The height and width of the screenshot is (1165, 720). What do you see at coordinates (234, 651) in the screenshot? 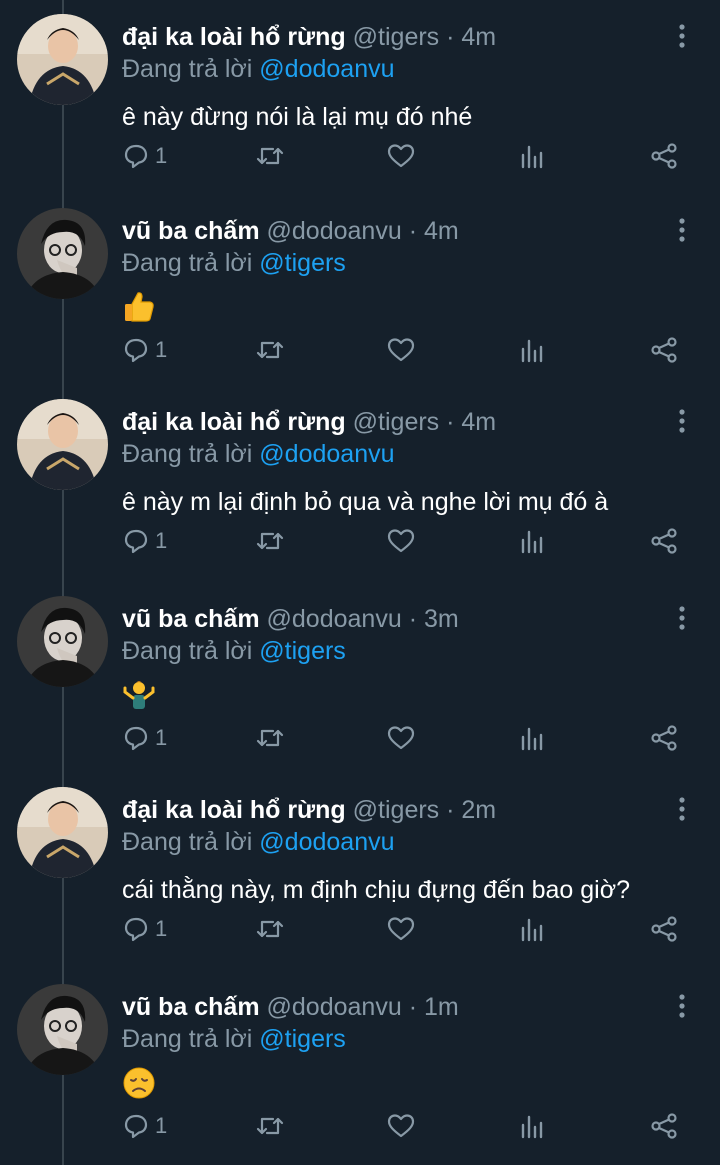
I see `reply-context: Đang trả lời @tigers` at bounding box center [234, 651].